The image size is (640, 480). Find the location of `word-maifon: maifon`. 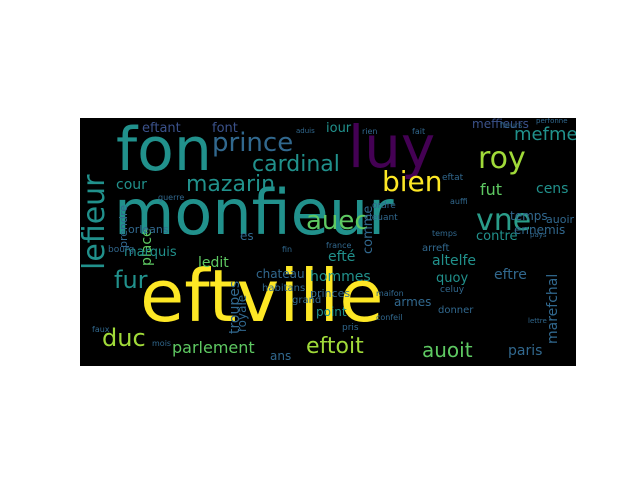

word-maifon: maifon is located at coordinates (390, 293).